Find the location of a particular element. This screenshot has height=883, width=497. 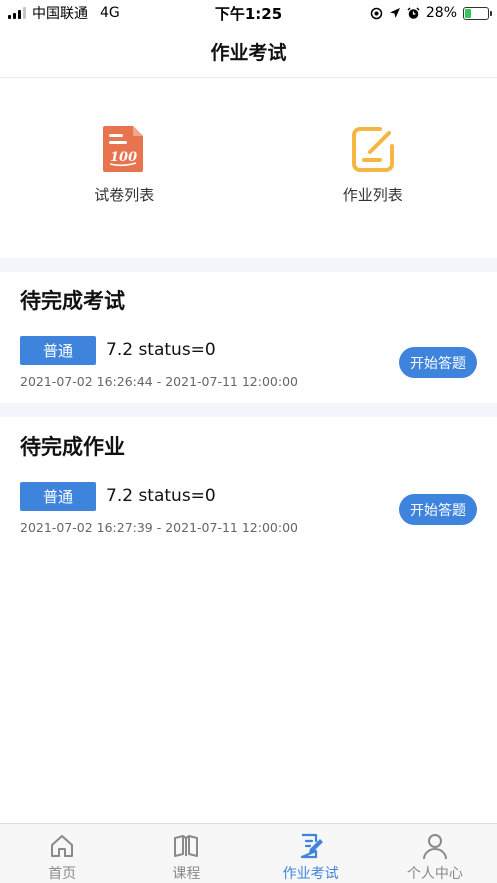

edit-icon is located at coordinates (311, 846).